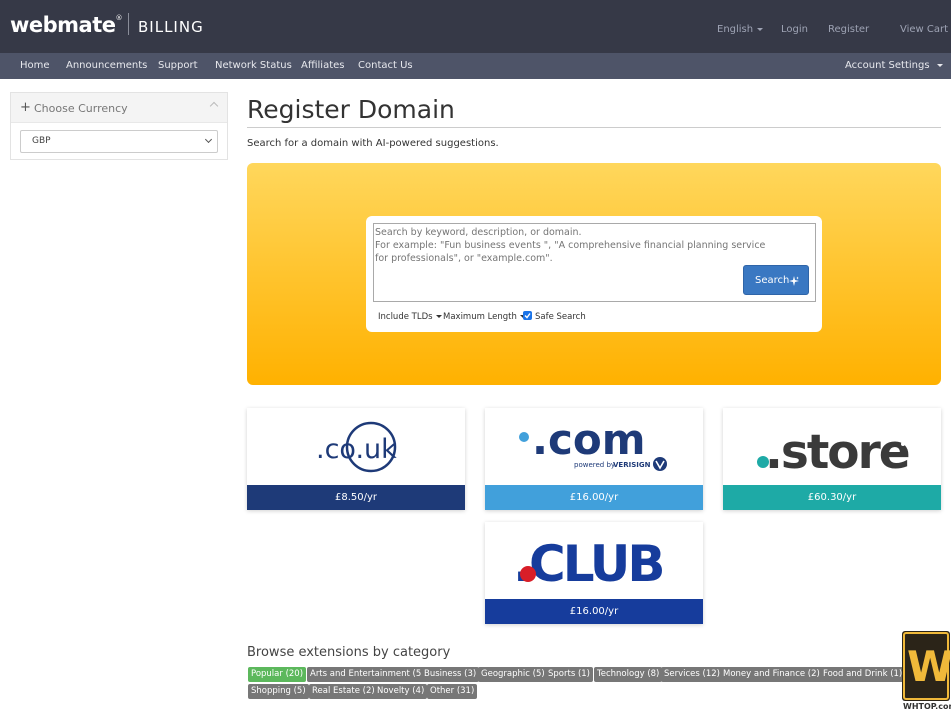 Image resolution: width=951 pixels, height=713 pixels. I want to click on language-selector: English, so click(740, 29).